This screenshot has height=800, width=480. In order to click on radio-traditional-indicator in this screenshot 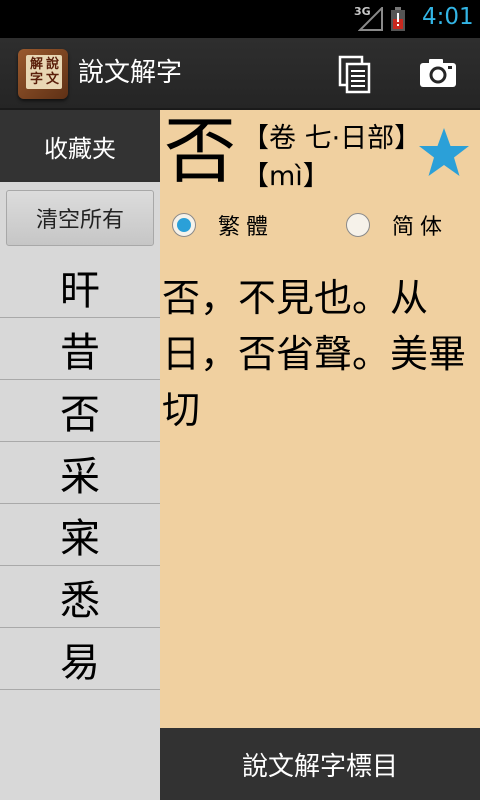, I will do `click(184, 225)`.